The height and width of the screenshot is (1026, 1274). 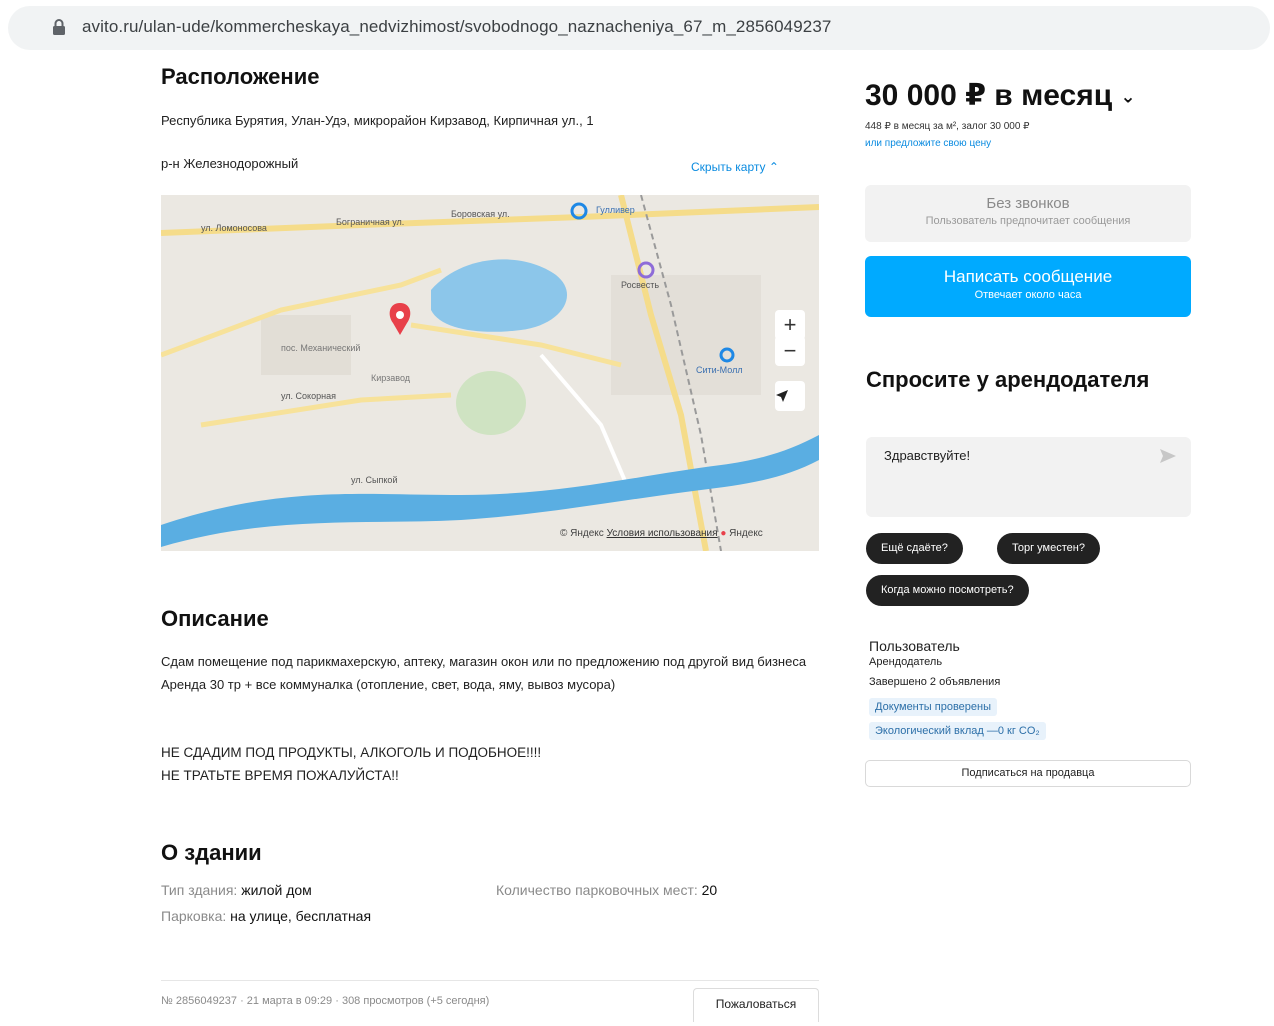 I want to click on seller-ads-count: Завершено 2 объявления, so click(x=934, y=682).